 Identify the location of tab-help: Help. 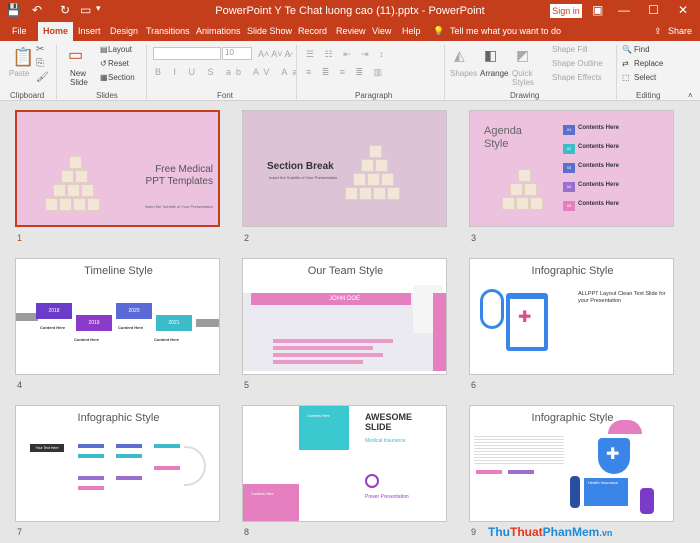
(411, 31).